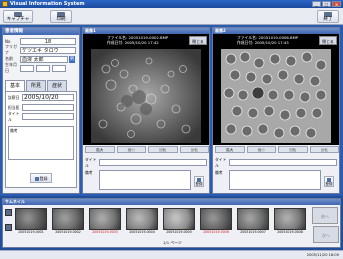  I want to click on tab-basic: 基本, so click(15, 85).